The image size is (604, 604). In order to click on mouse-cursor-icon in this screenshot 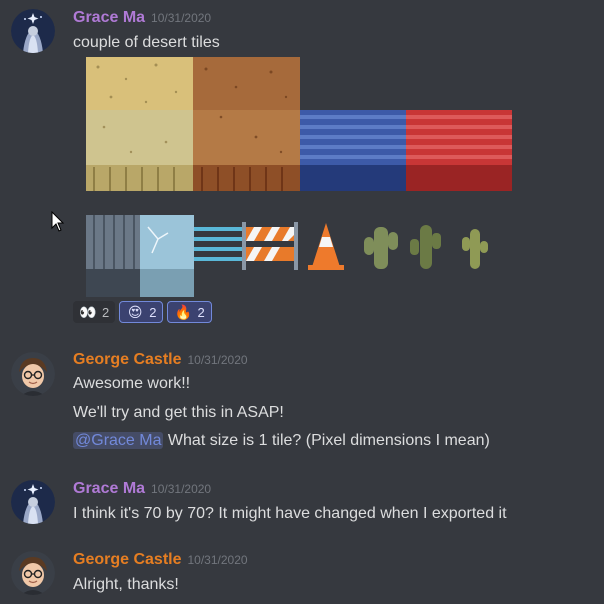, I will do `click(58, 221)`.